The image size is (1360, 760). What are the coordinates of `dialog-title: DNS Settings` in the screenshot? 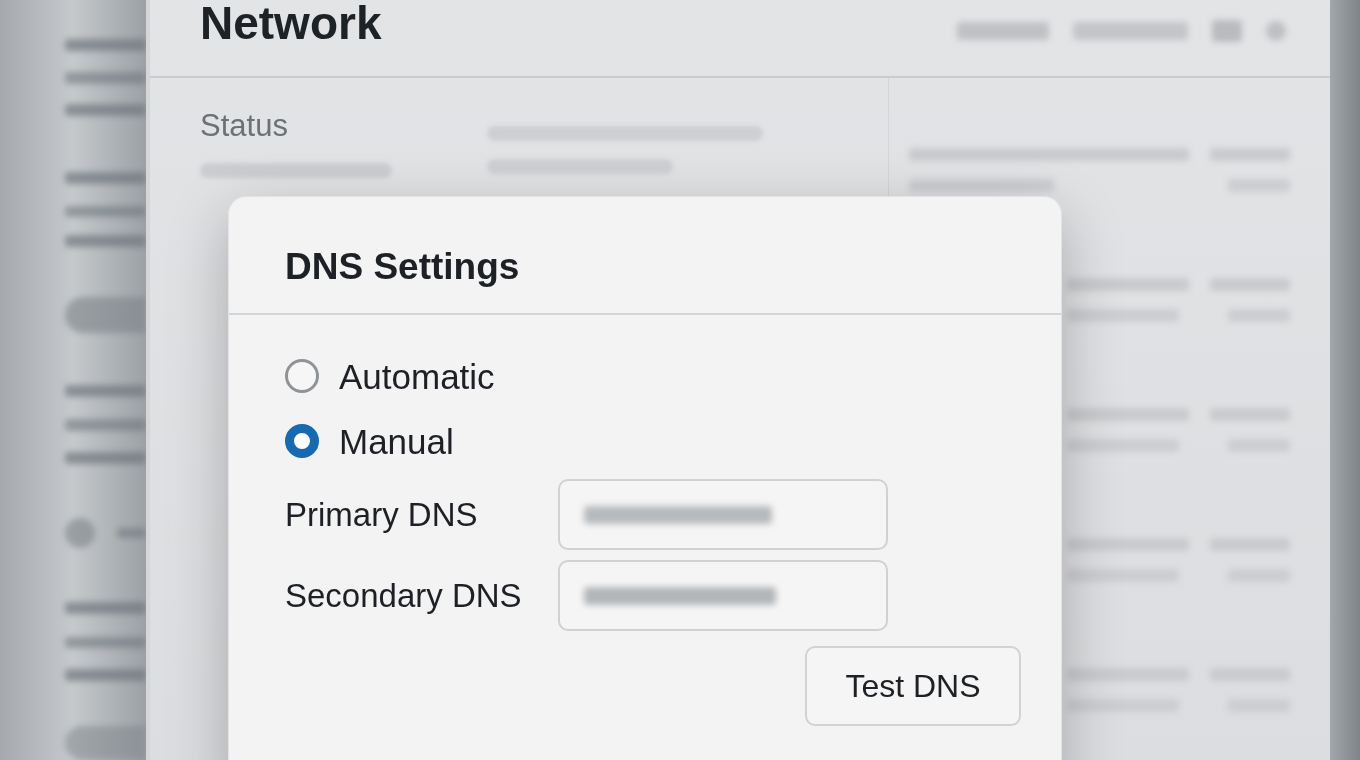 It's located at (402, 266).